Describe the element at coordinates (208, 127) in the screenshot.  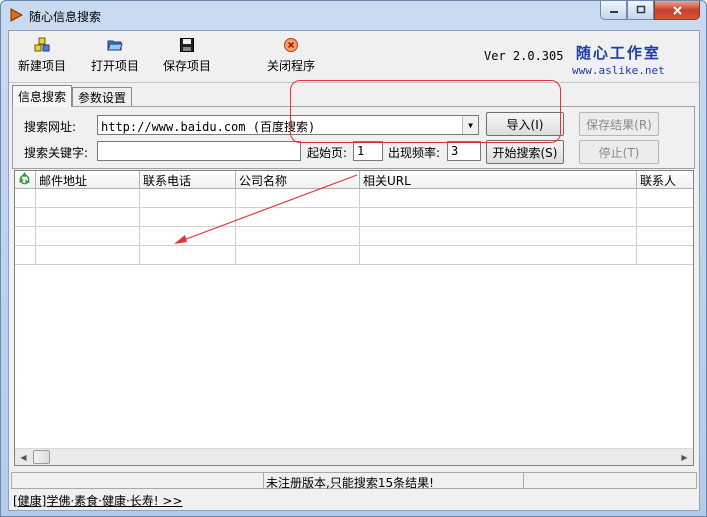
I see `search-url-value: http://www.baidu.com (百度搜索)` at that location.